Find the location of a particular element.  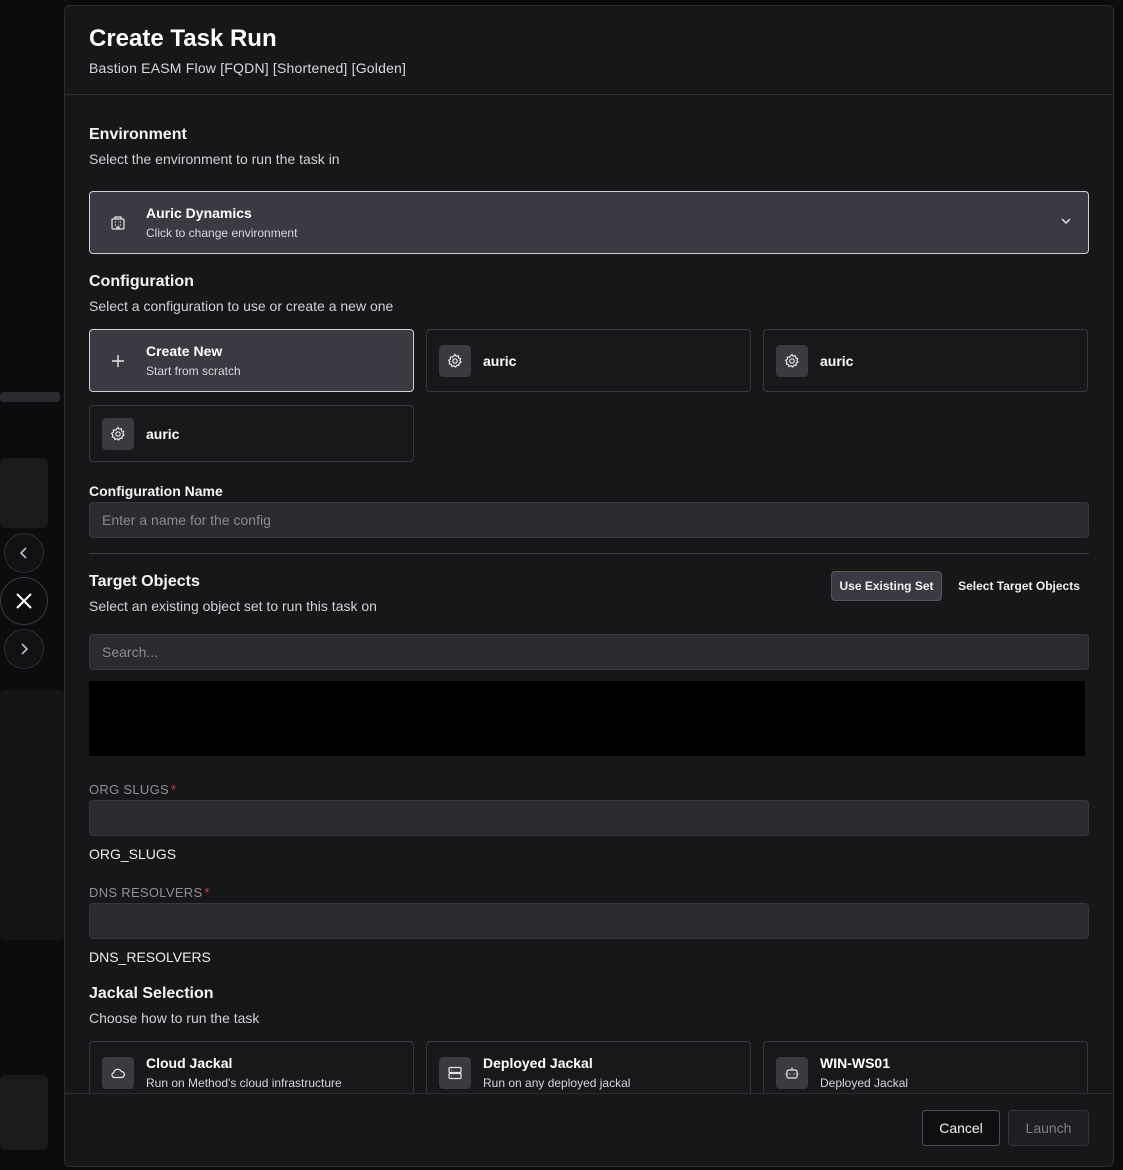

background-text is located at coordinates (30, 397).